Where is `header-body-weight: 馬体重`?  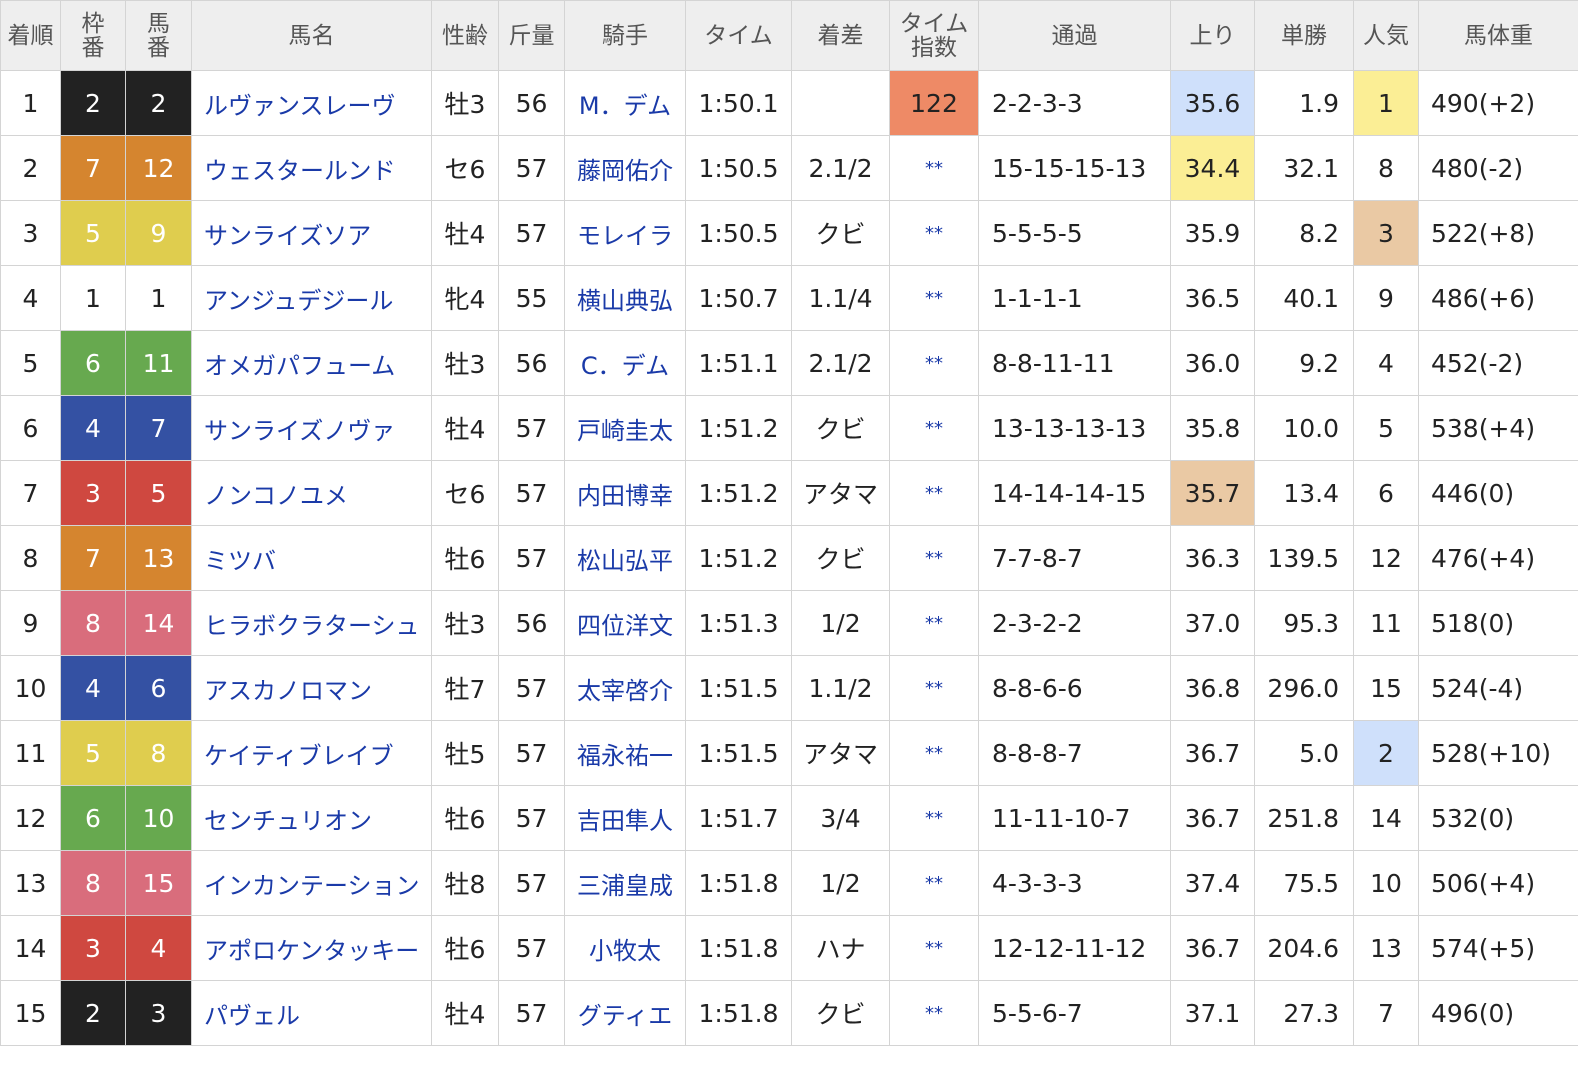 header-body-weight: 馬体重 is located at coordinates (1498, 35).